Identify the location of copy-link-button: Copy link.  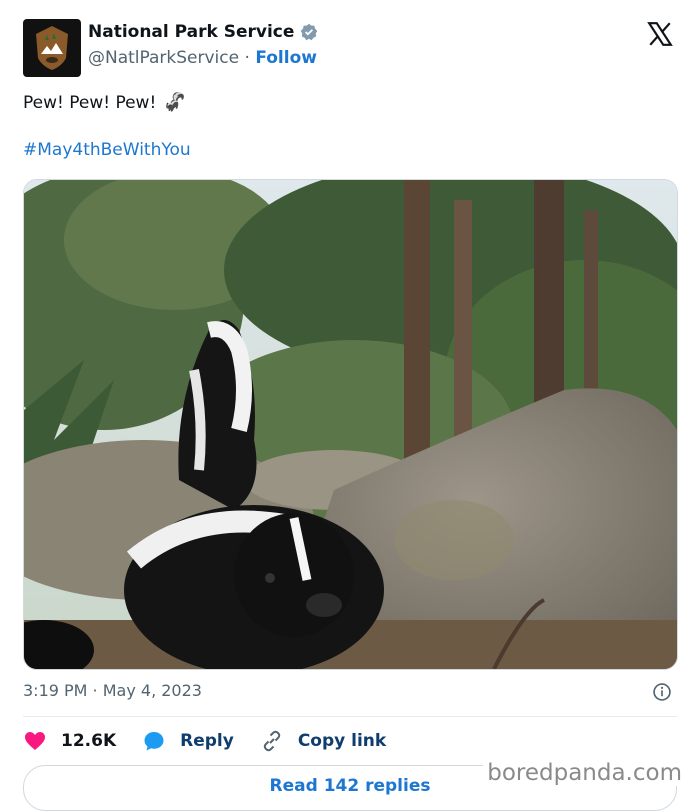
(323, 741).